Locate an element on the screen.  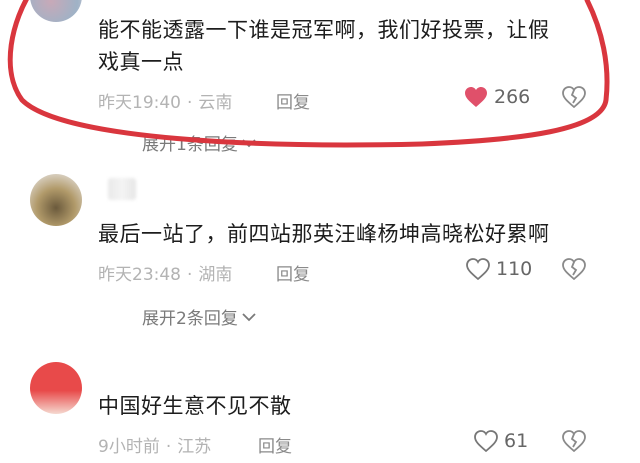
expand-replies-button: 展开1条回复 is located at coordinates (199, 142).